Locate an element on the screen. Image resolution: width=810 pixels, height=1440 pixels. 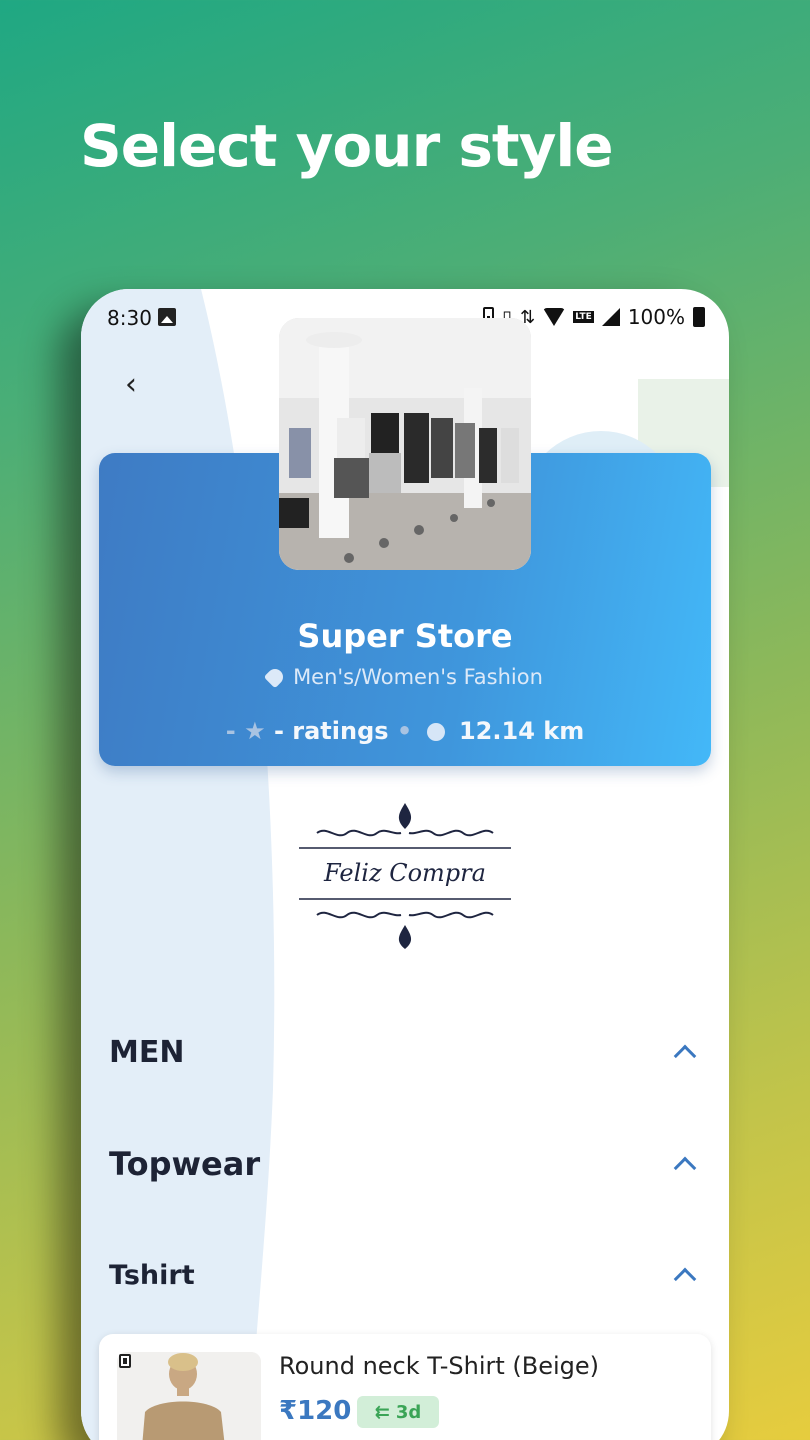
store-logo: Feliz Compra is located at coordinates (405, 874).